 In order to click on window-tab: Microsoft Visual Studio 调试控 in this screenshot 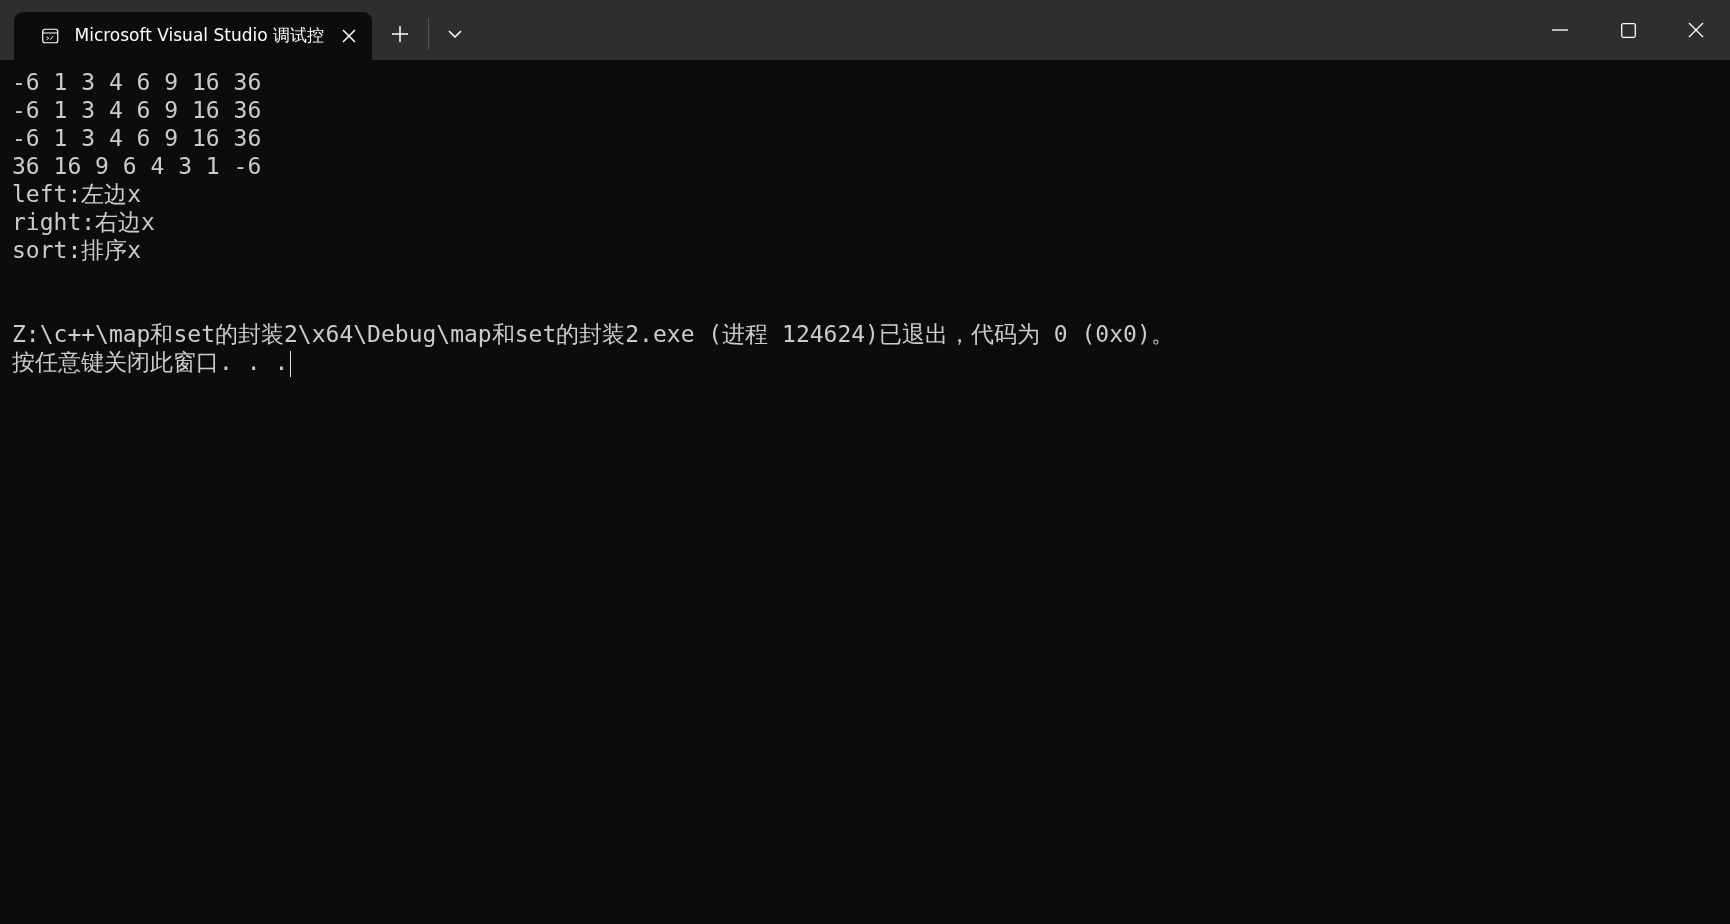, I will do `click(193, 36)`.